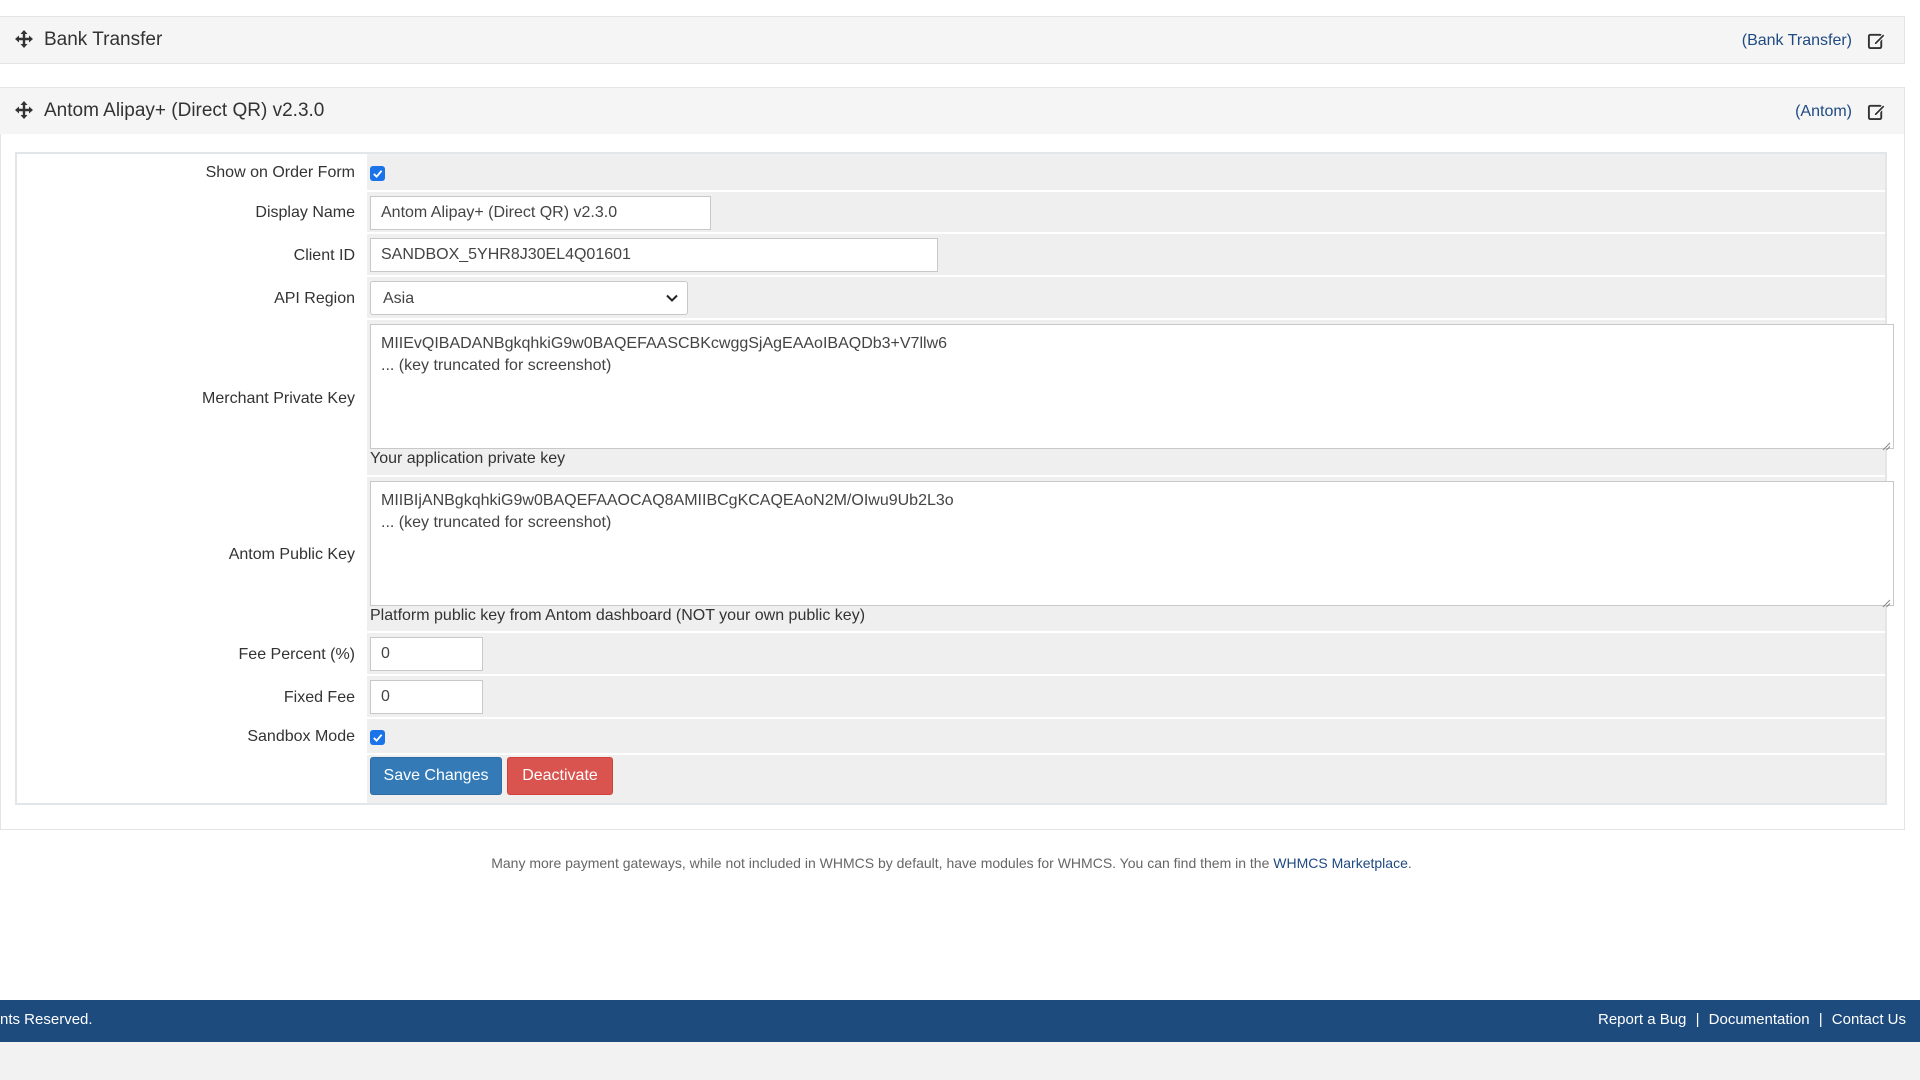 Image resolution: width=1920 pixels, height=1080 pixels. What do you see at coordinates (1340, 863) in the screenshot?
I see `whmcs-marketplace-link: WHMCS Marketplace` at bounding box center [1340, 863].